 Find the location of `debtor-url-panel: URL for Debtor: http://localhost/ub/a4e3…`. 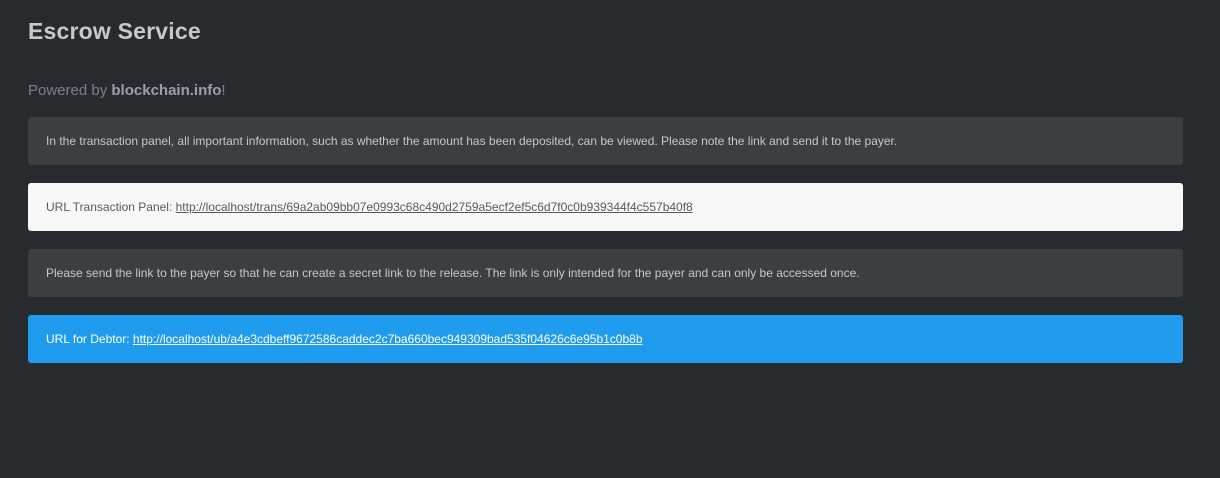

debtor-url-panel: URL for Debtor: http://localhost/ub/a4e3… is located at coordinates (605, 339).